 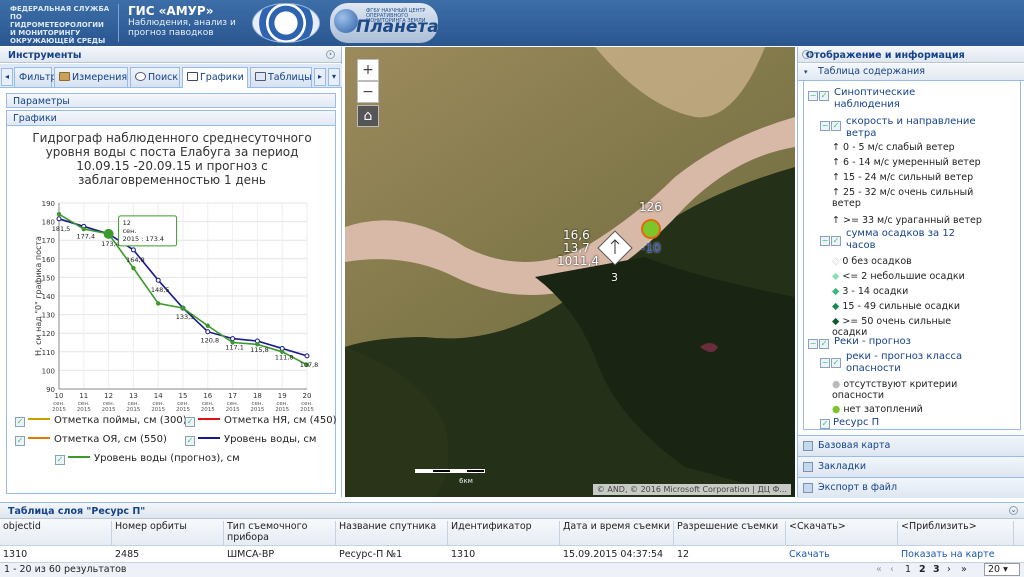 What do you see at coordinates (147, 459) in the screenshot?
I see `legend-item-forecast: ✓ Уровень воды (прогноз), см` at bounding box center [147, 459].